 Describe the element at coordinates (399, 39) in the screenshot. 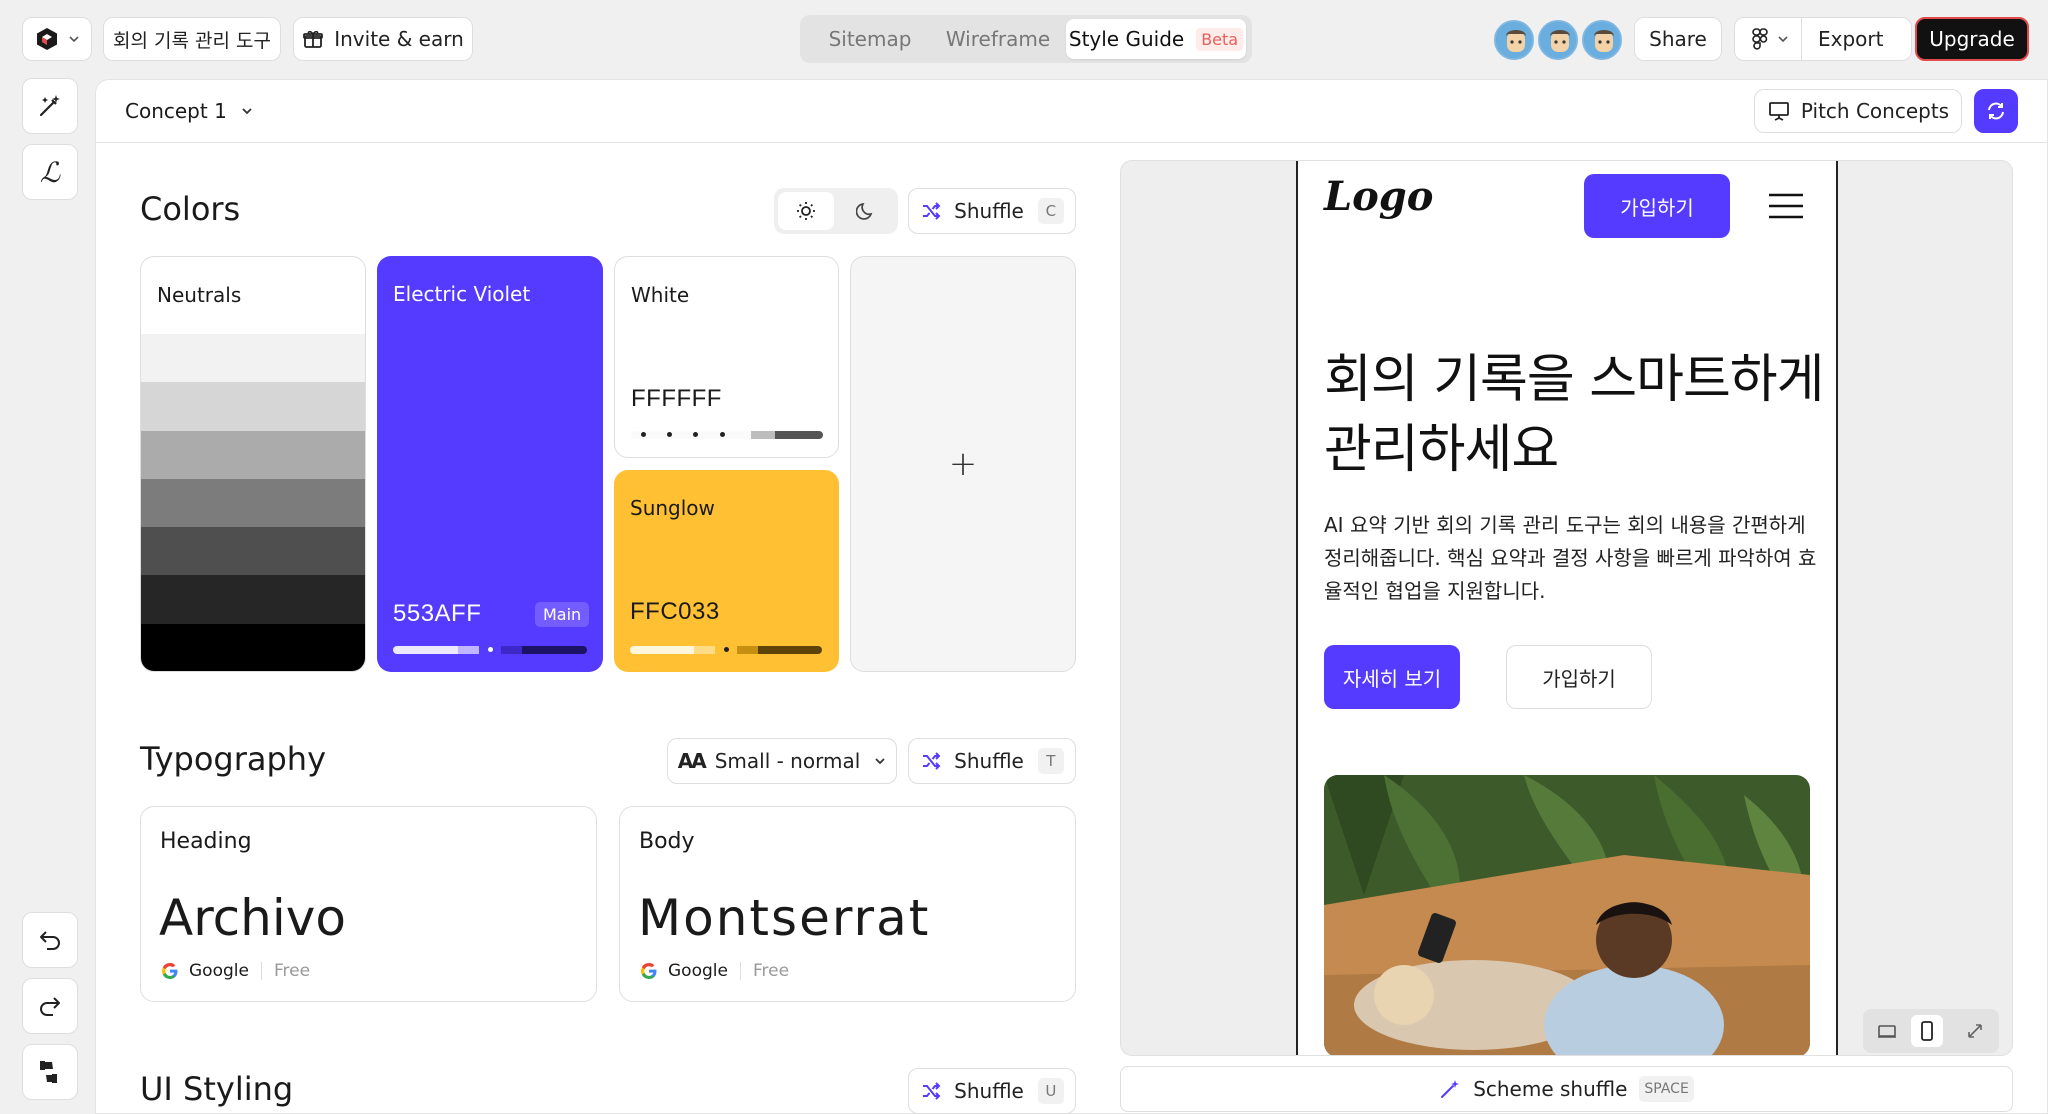

I see `invite-earn-label: Invite & earn` at that location.